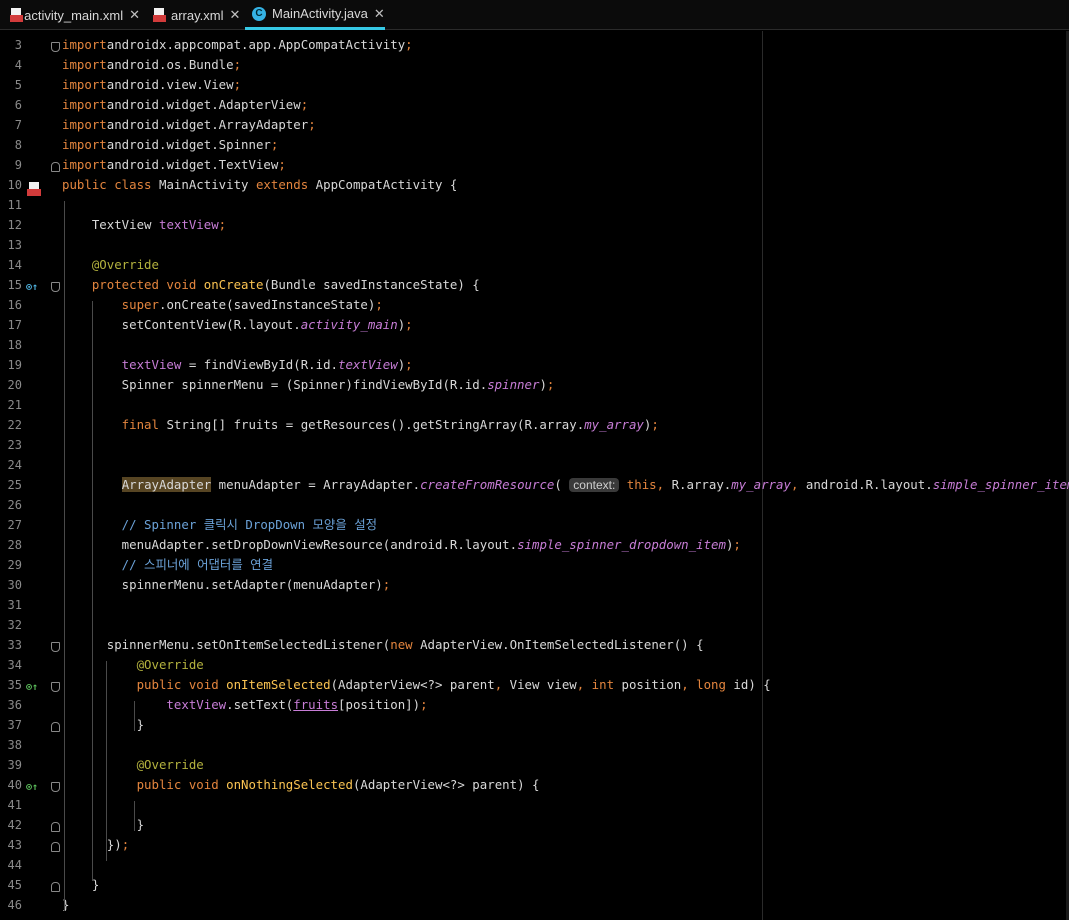  What do you see at coordinates (14, 445) in the screenshot?
I see `line-number: 23` at bounding box center [14, 445].